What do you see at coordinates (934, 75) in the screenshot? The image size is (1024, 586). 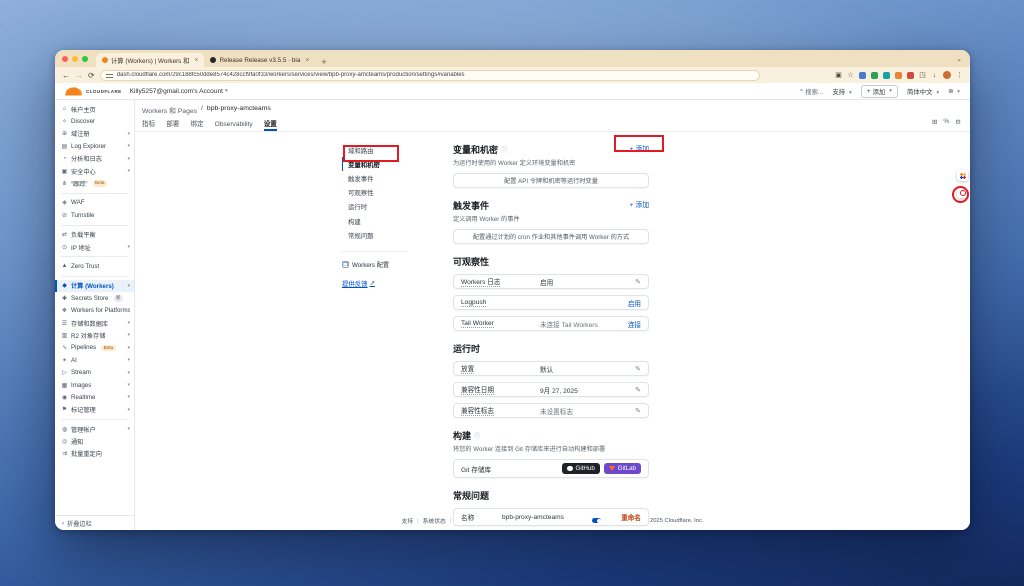 I see `downloads-icon: ↓` at bounding box center [934, 75].